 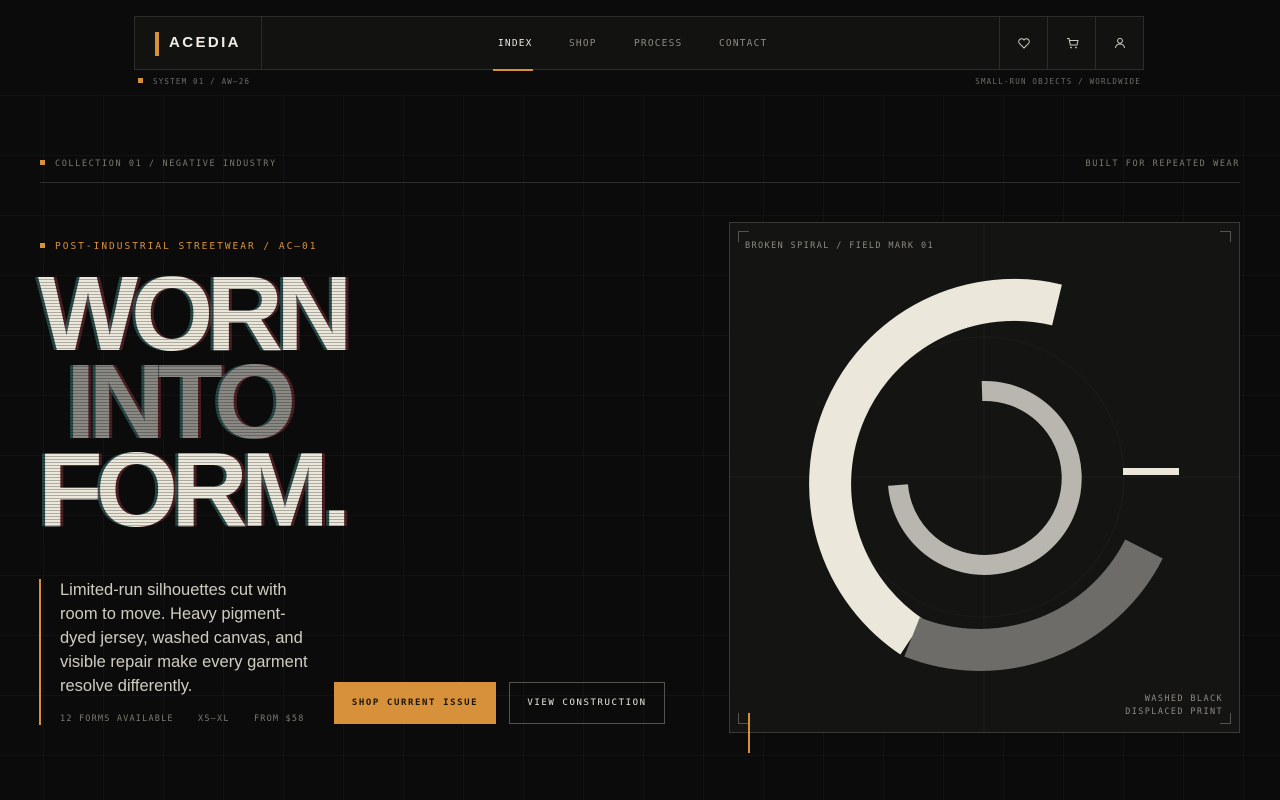 I want to click on shop-current-issue-button: SHOP CURRENT ISSUE, so click(x=415, y=703).